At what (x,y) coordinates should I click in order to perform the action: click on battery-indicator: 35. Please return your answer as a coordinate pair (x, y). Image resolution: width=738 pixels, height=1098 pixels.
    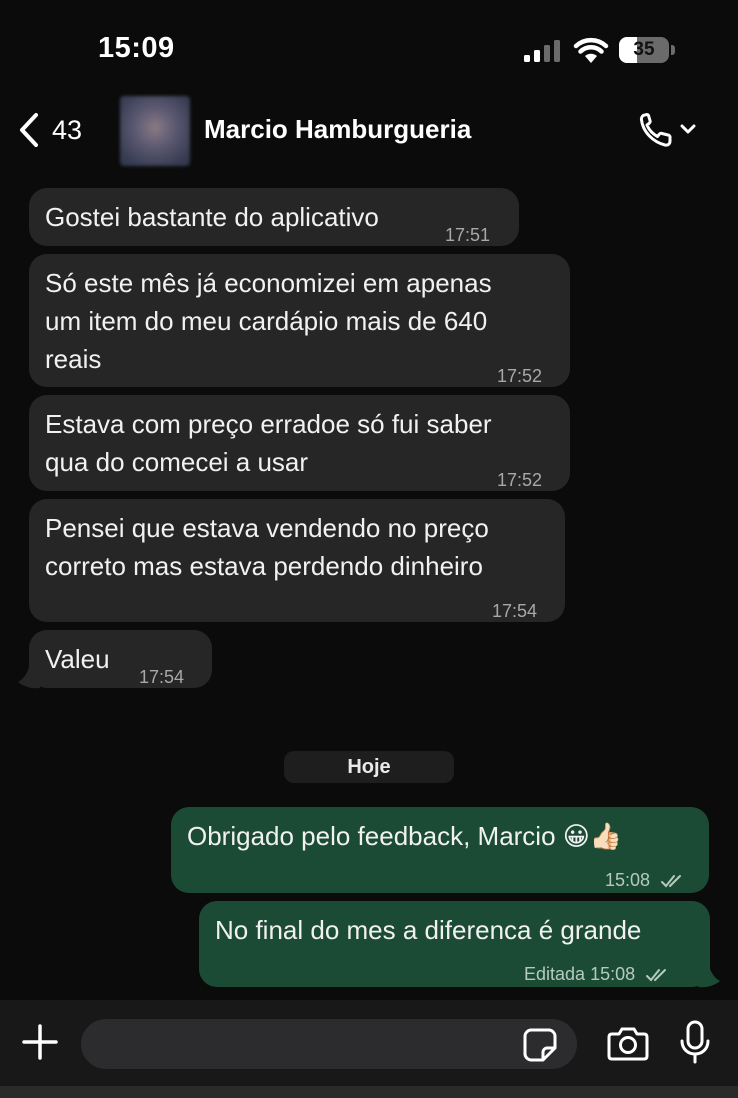
    Looking at the image, I should click on (647, 50).